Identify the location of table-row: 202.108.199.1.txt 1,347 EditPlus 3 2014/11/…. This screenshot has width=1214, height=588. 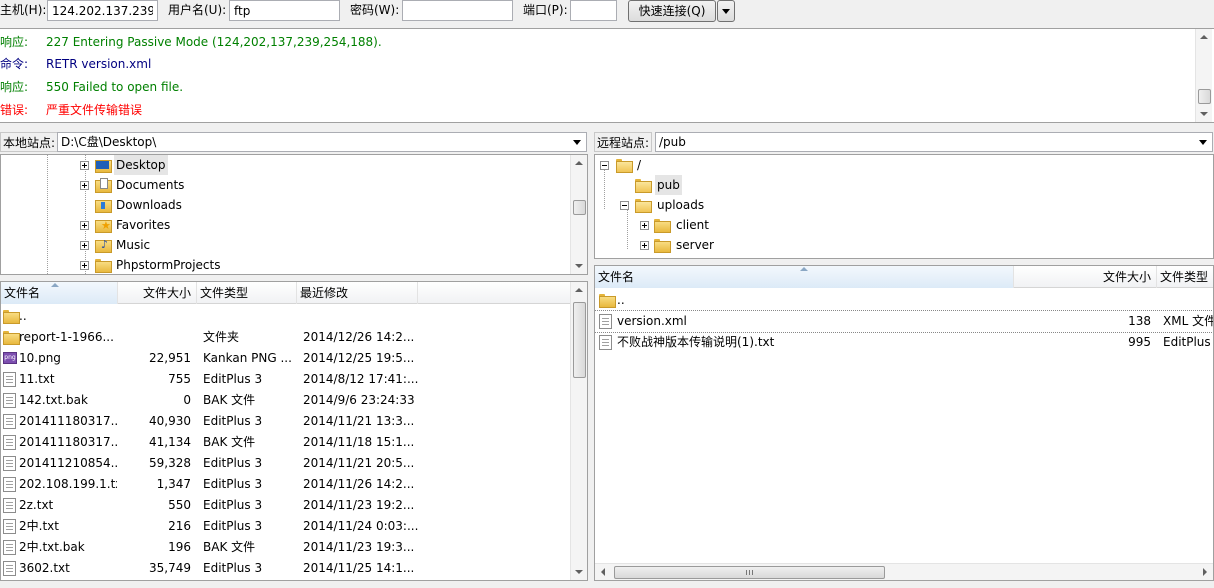
(285, 484).